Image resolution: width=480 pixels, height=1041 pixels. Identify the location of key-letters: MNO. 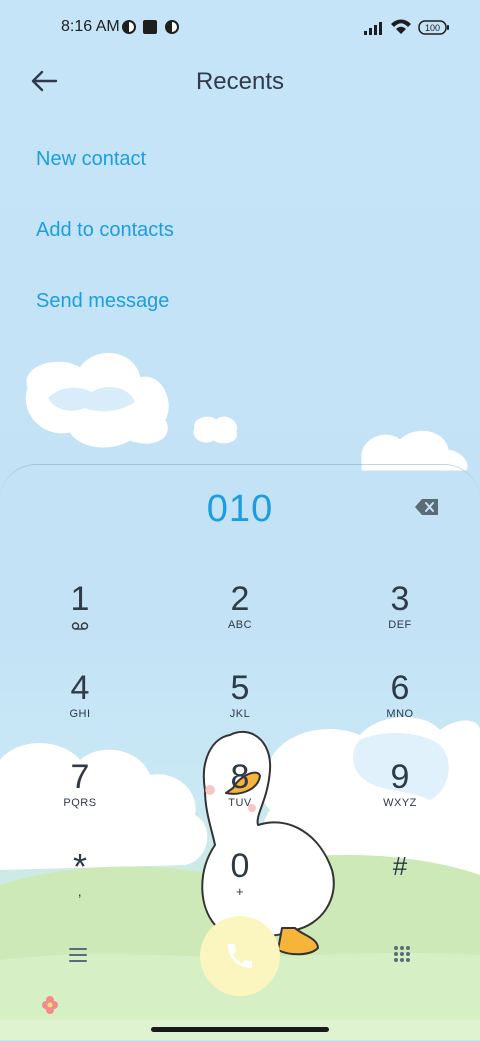
(400, 714).